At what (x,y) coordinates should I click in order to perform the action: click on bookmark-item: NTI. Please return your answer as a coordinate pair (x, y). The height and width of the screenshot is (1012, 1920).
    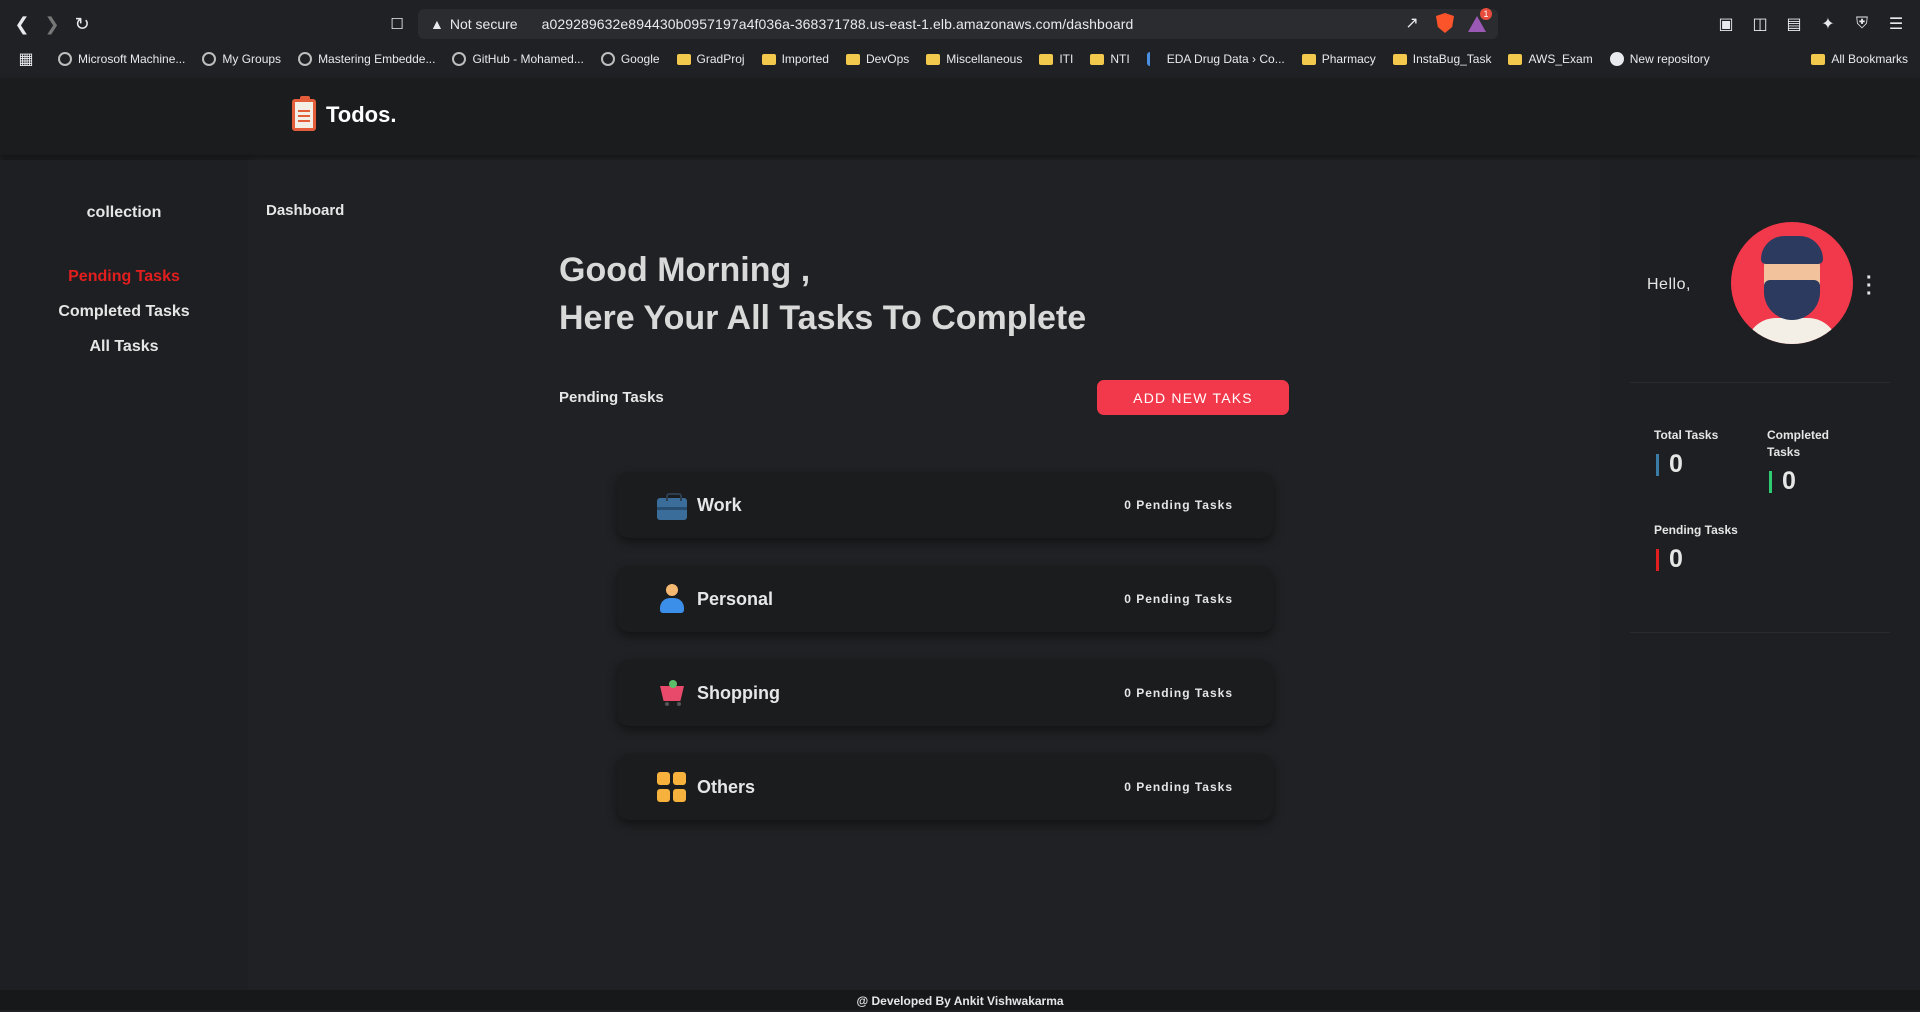
    Looking at the image, I should click on (1110, 59).